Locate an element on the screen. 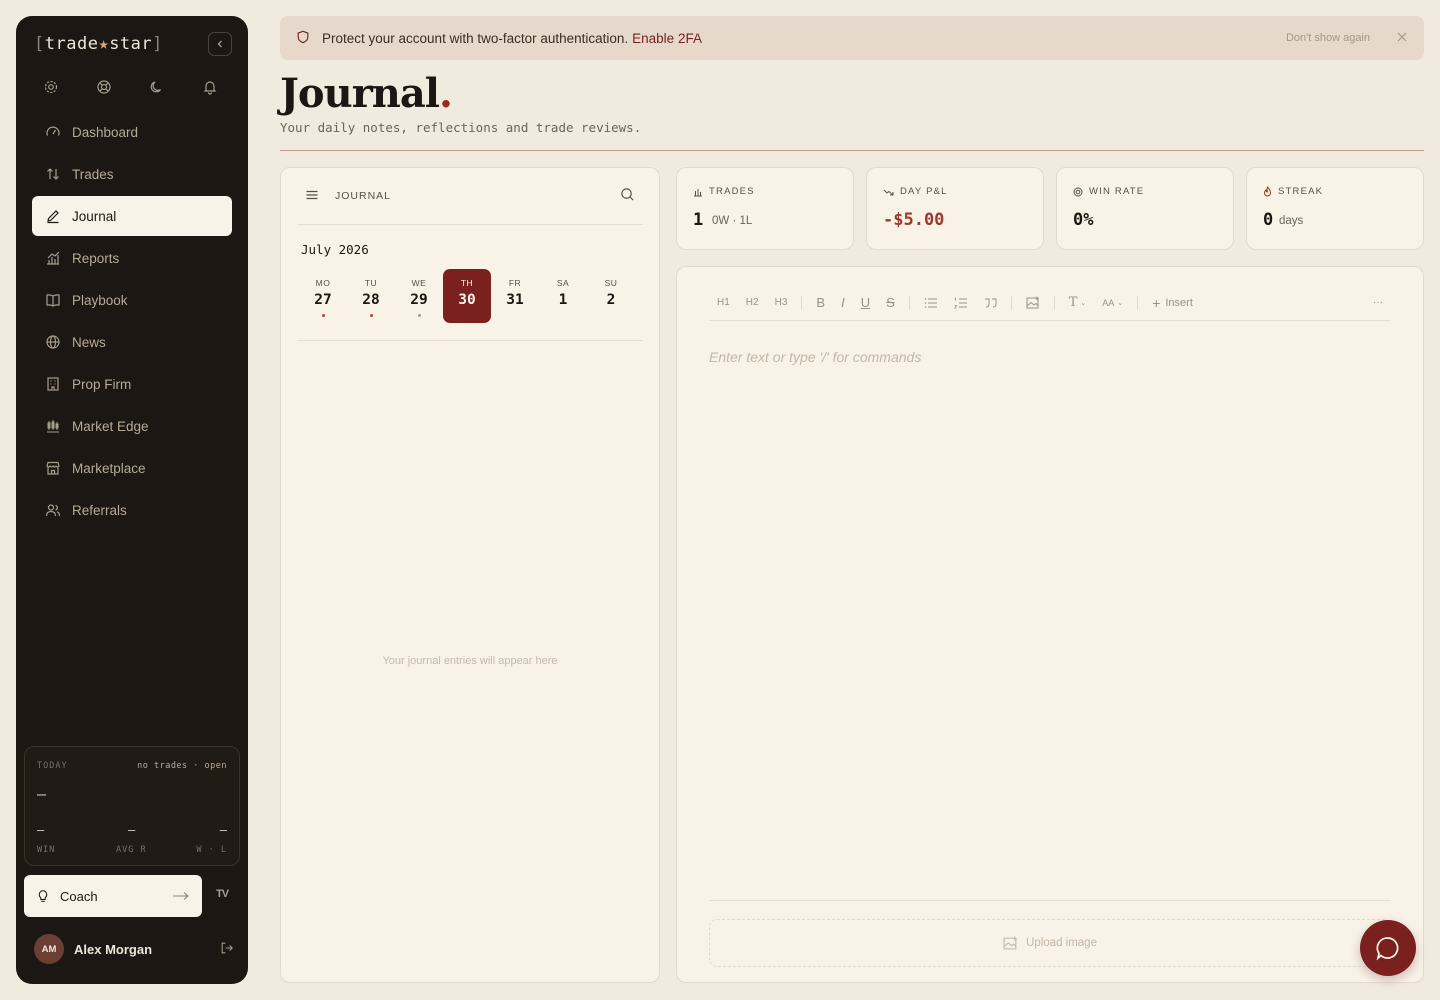 The image size is (1440, 1000). upload-image-dropzone: Upload image is located at coordinates (1050, 943).